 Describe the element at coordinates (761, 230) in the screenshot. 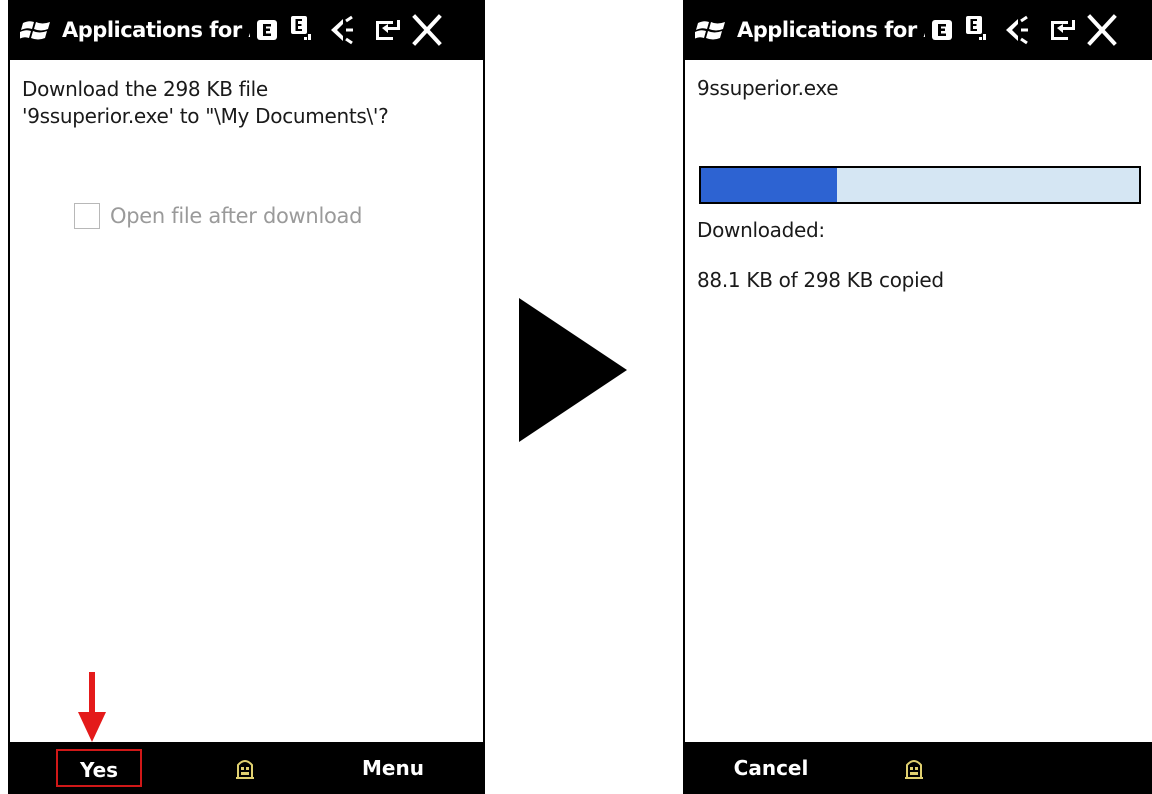

I see `downloaded-label: Downloaded:` at that location.